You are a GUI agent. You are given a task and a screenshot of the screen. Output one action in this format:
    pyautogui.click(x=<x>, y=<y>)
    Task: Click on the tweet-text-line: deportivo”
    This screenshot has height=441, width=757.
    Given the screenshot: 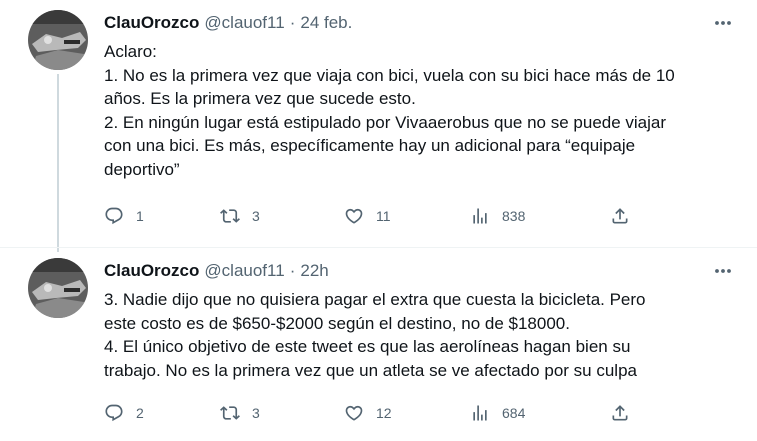 What is the action you would take?
    pyautogui.click(x=142, y=169)
    